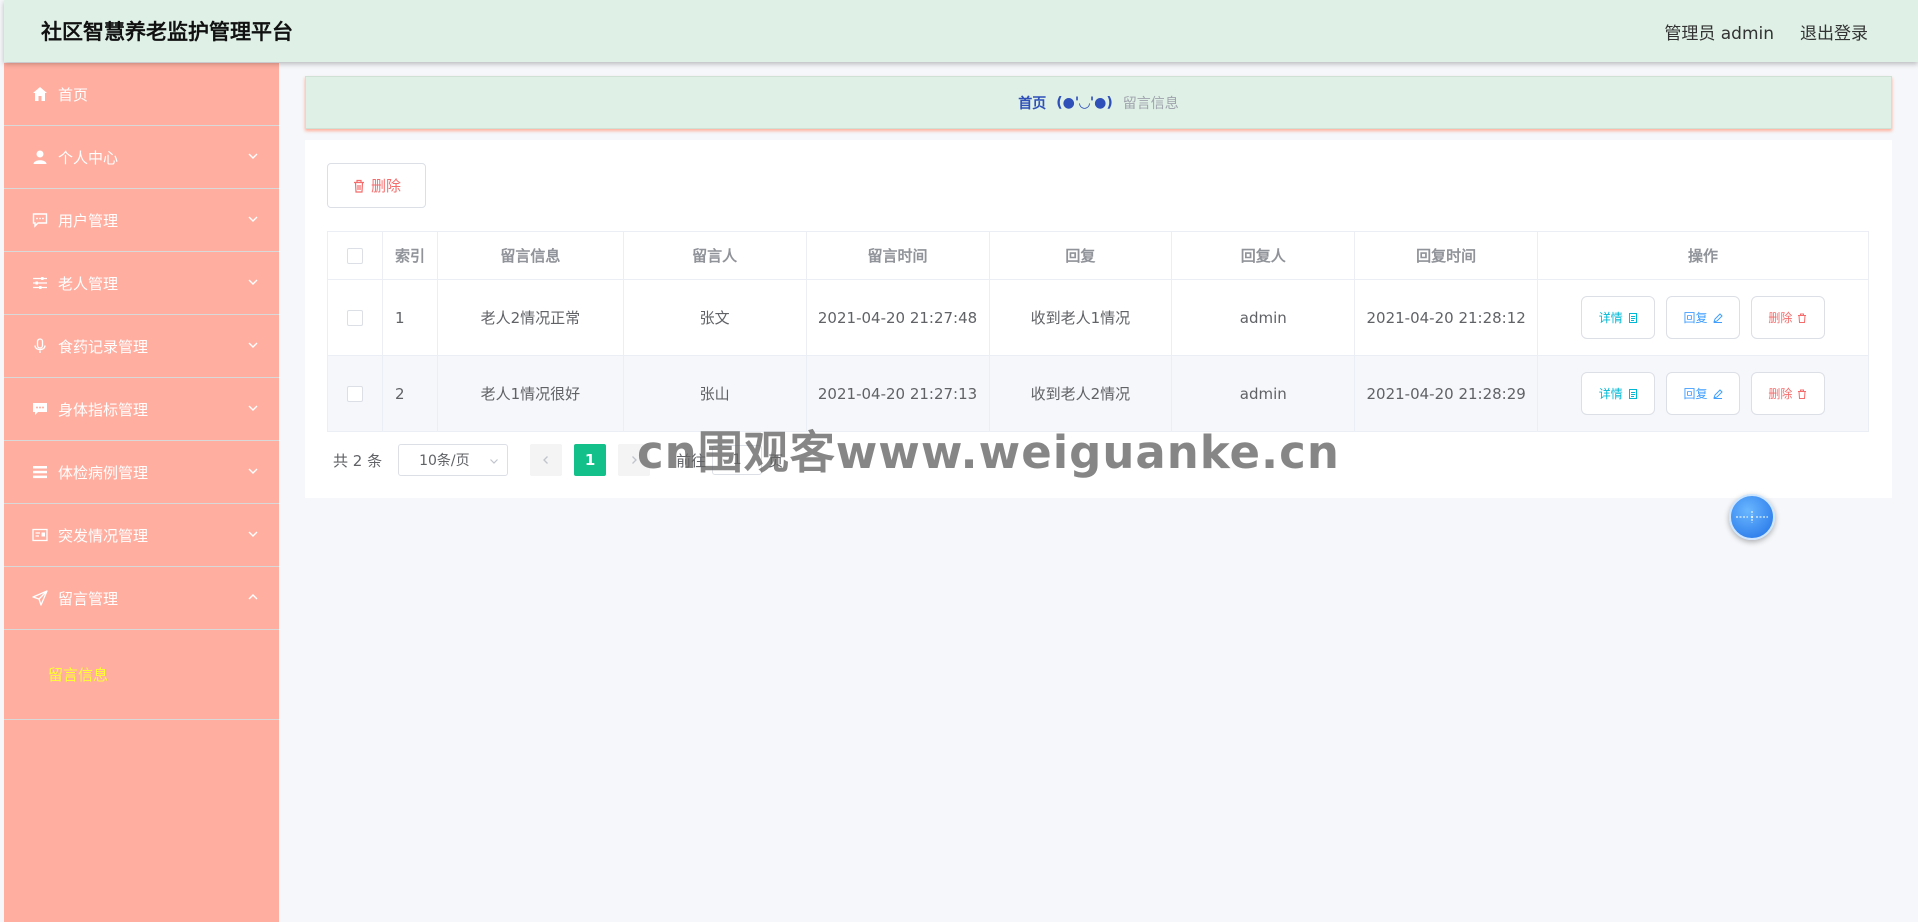 The height and width of the screenshot is (922, 1918). What do you see at coordinates (897, 255) in the screenshot?
I see `column-header: 留言时间` at bounding box center [897, 255].